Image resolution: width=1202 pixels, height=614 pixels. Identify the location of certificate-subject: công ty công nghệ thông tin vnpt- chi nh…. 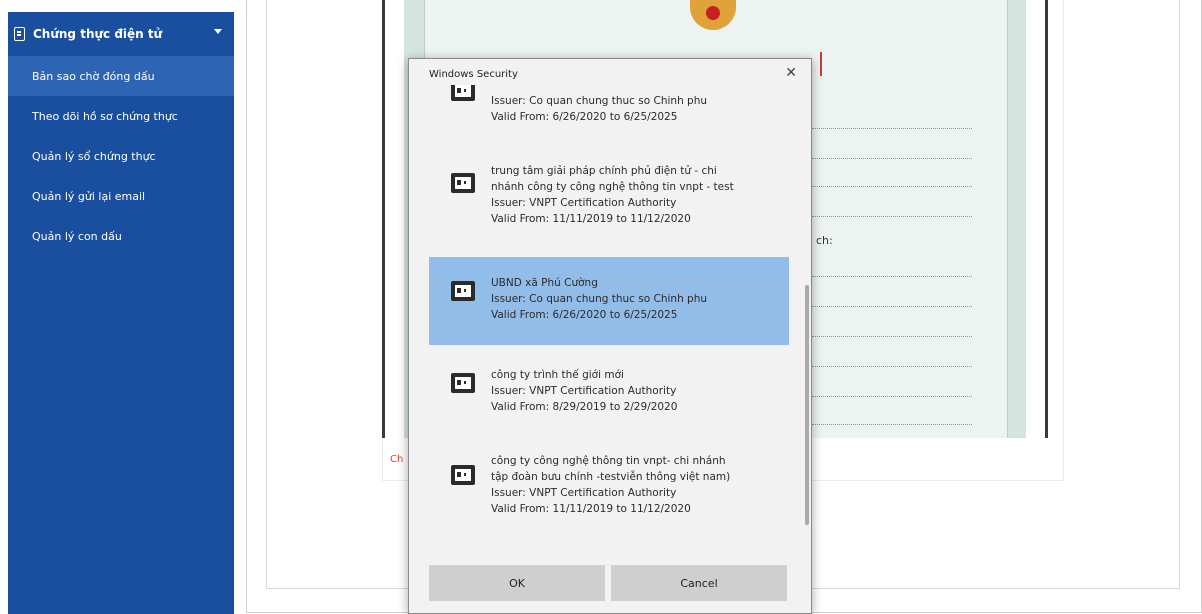
(608, 461).